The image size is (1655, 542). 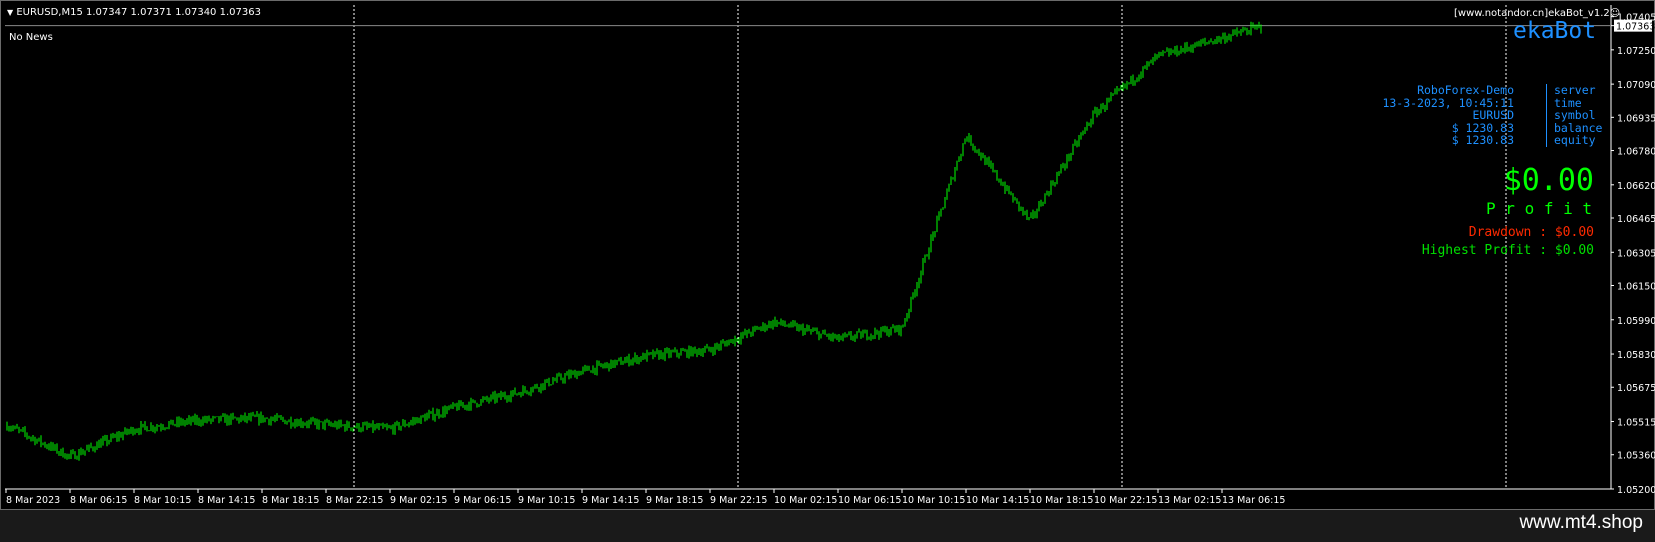 What do you see at coordinates (1636, 85) in the screenshot?
I see `price-tick-label: 1.07090` at bounding box center [1636, 85].